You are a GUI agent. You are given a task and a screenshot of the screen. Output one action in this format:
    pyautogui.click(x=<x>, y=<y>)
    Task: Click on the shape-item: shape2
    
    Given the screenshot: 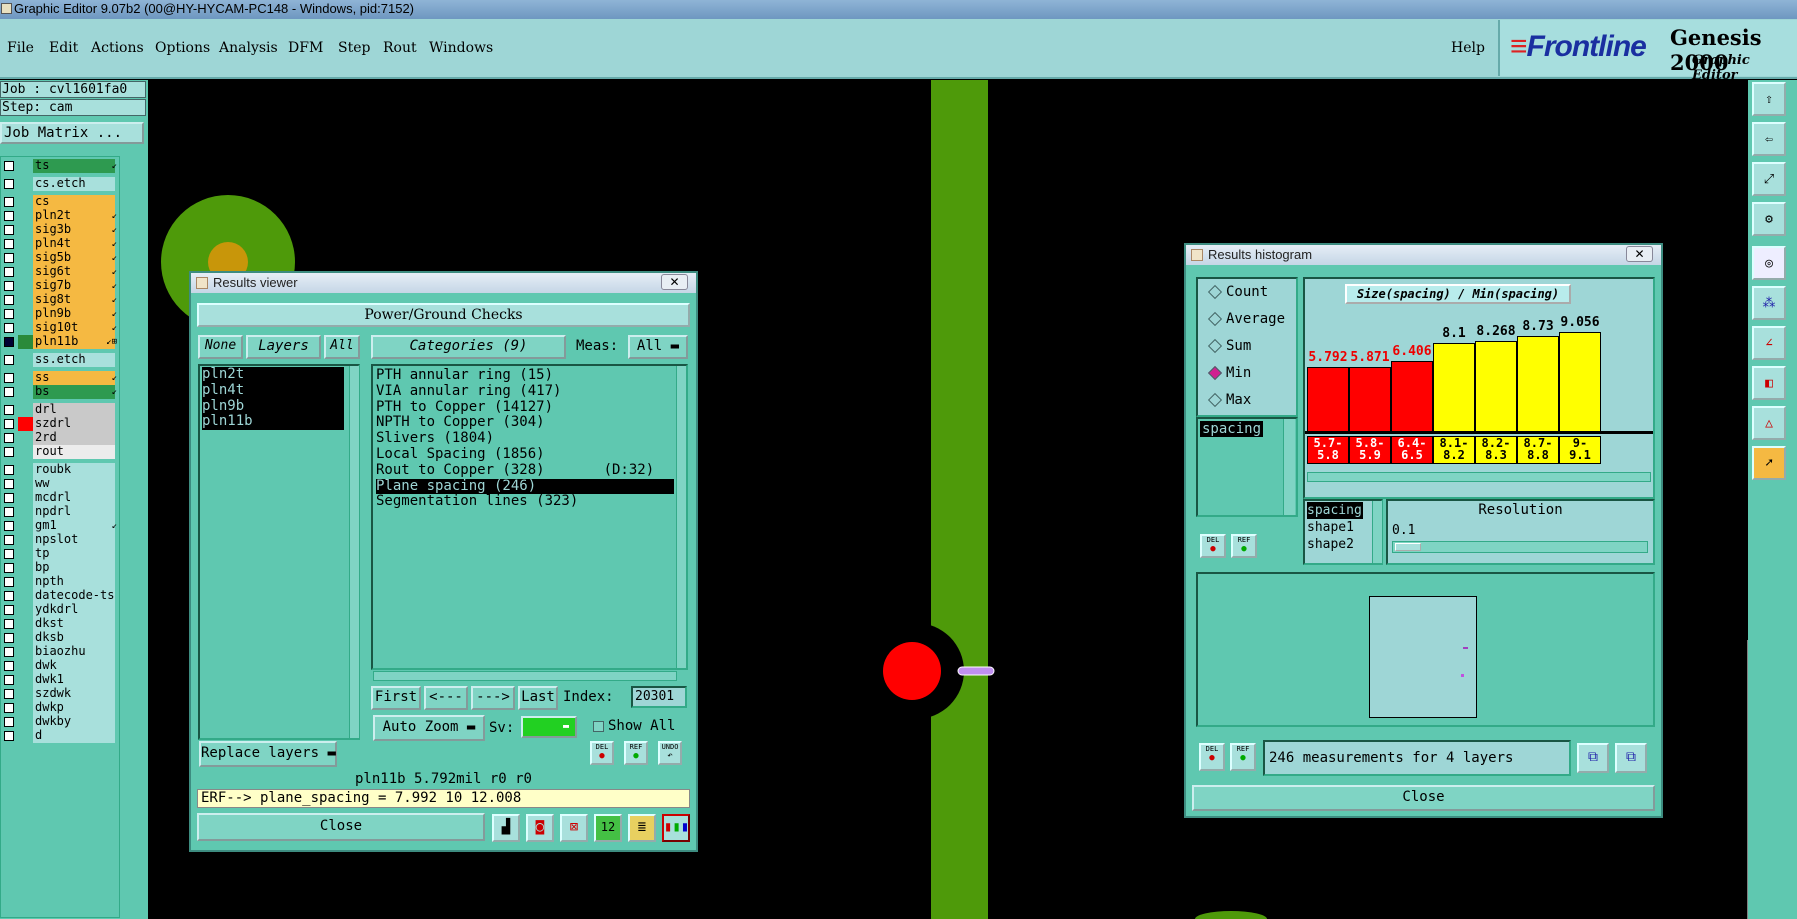 What is the action you would take?
    pyautogui.click(x=1344, y=544)
    